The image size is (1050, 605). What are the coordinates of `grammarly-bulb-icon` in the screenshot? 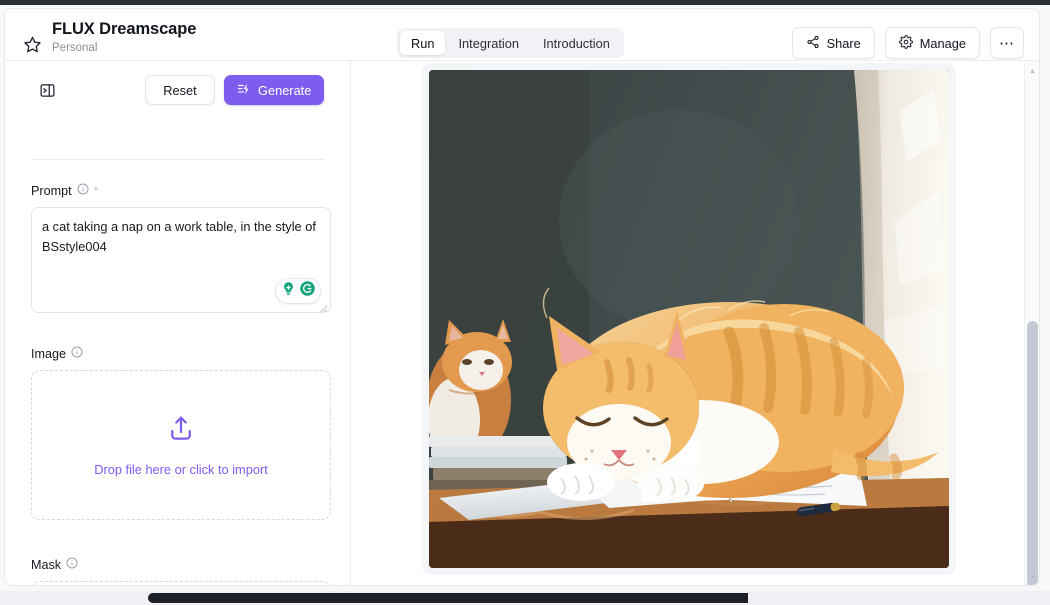 It's located at (288, 291).